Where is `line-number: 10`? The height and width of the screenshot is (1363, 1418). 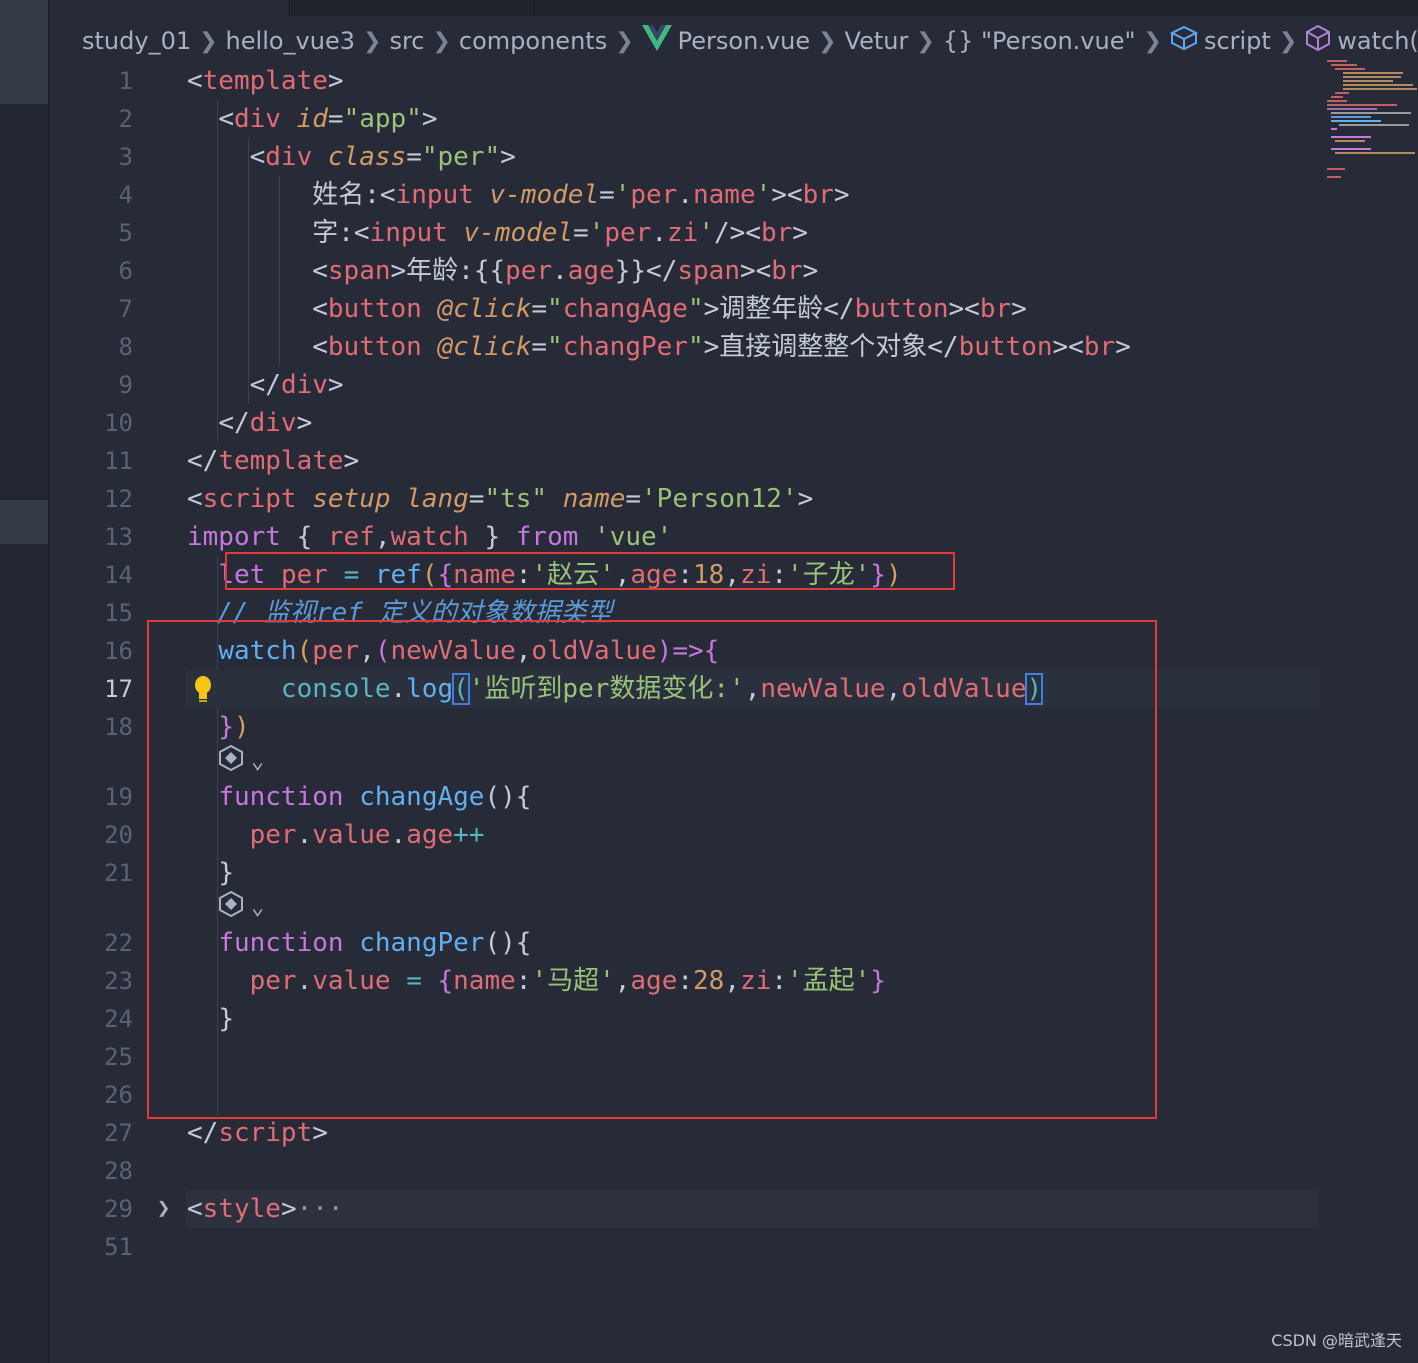 line-number: 10 is located at coordinates (118, 423).